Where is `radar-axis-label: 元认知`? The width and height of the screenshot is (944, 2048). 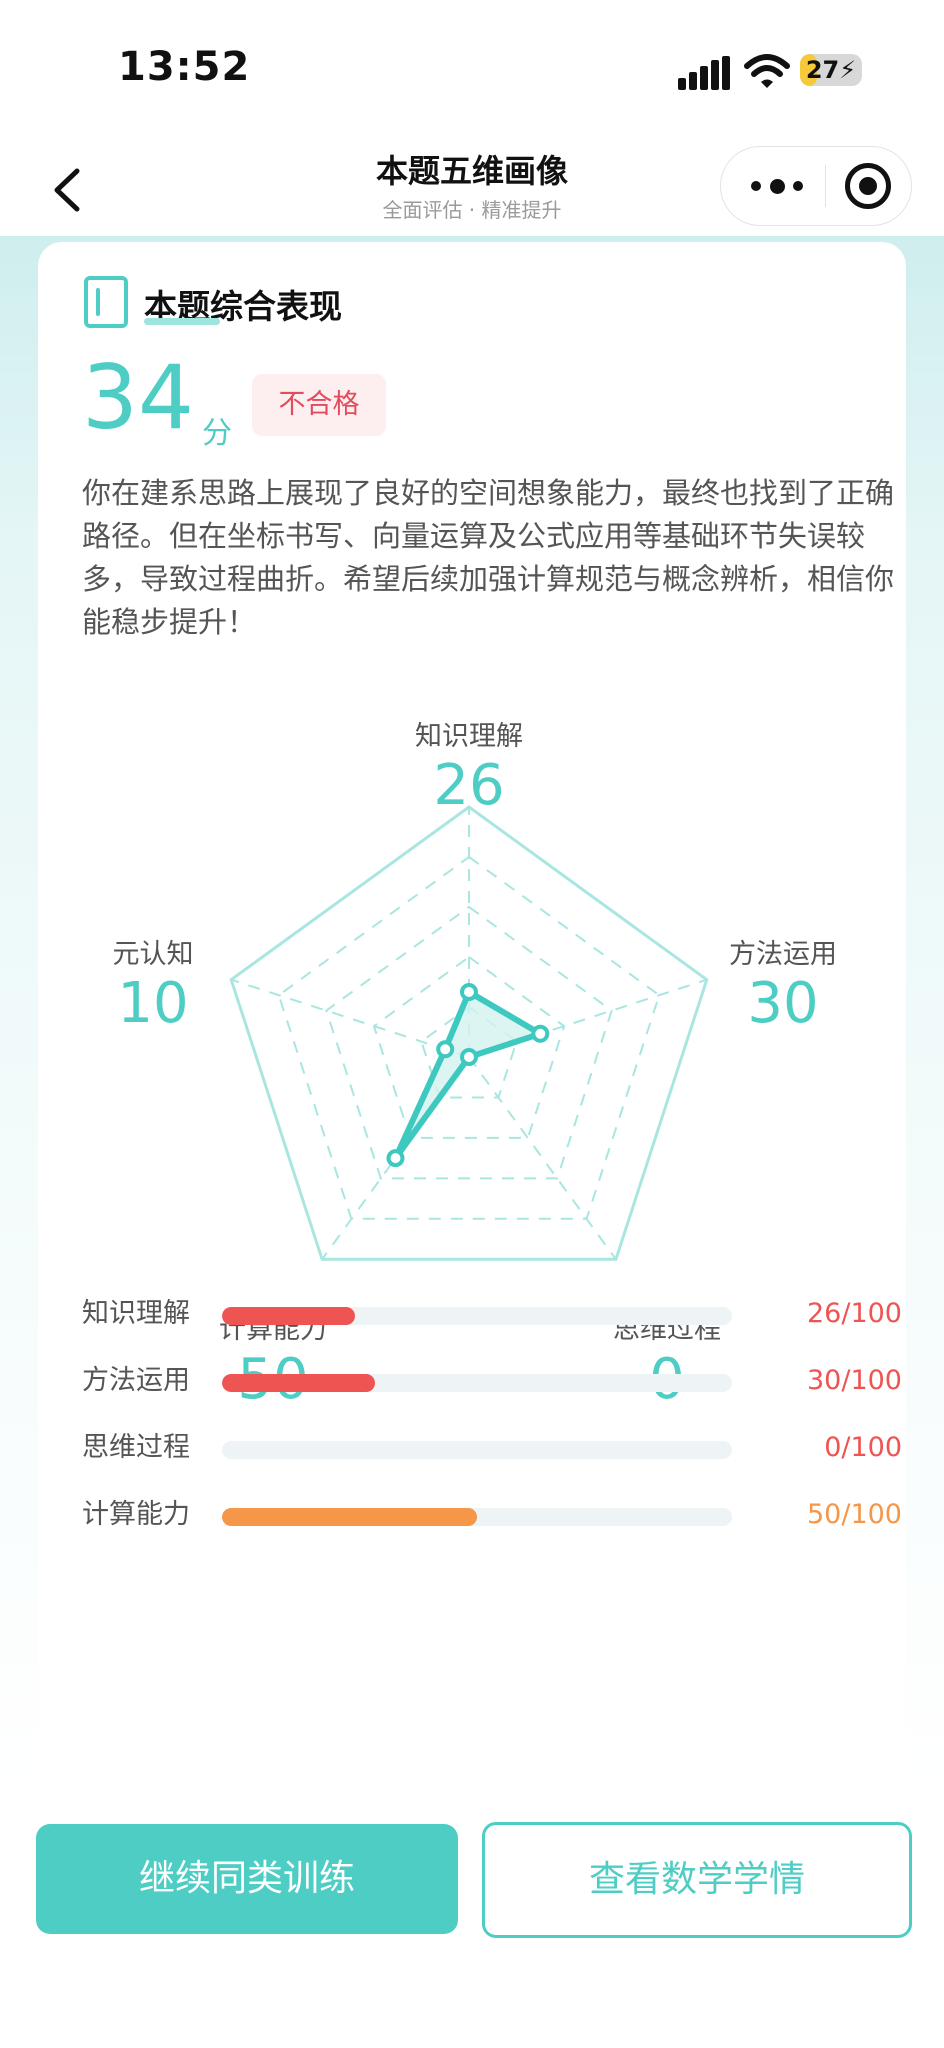
radar-axis-label: 元认知 is located at coordinates (153, 954).